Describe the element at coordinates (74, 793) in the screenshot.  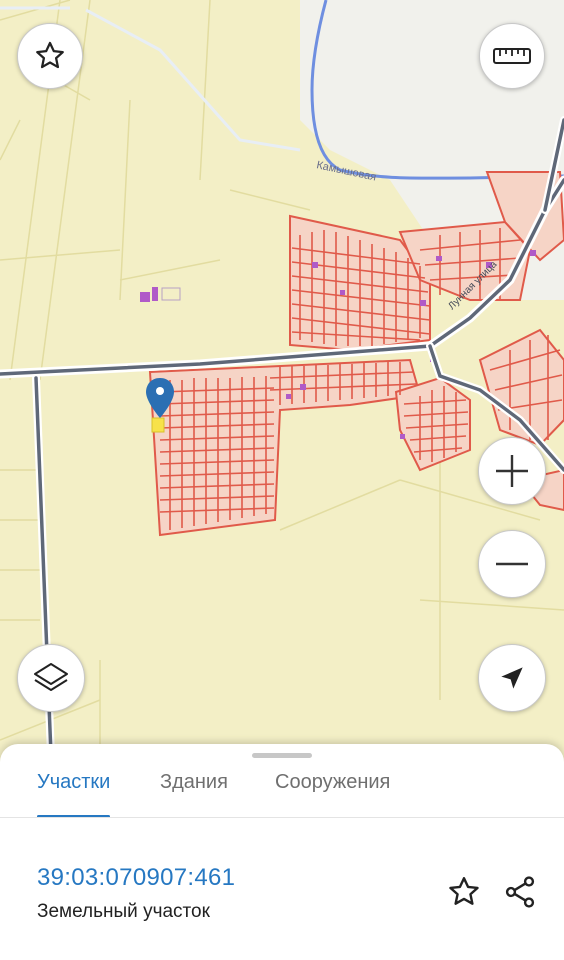
I see `tab-parcels: Участки` at that location.